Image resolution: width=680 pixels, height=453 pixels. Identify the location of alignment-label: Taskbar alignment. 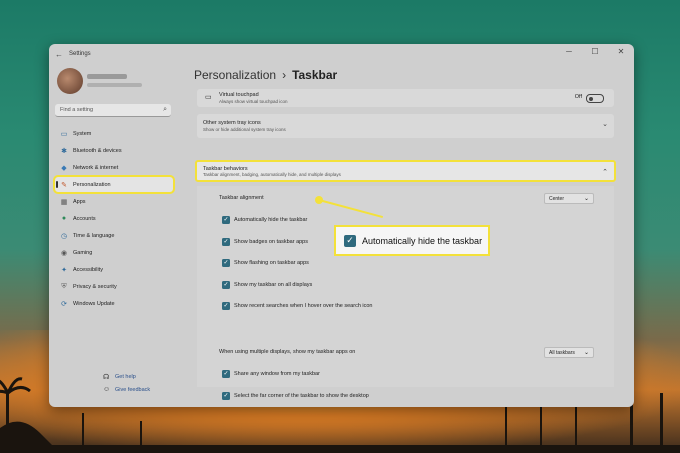
(241, 198).